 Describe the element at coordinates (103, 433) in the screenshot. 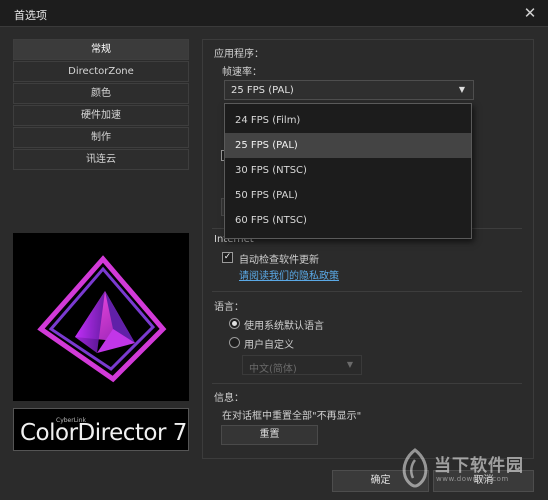

I see `brand-name: ColorDirector 7` at that location.